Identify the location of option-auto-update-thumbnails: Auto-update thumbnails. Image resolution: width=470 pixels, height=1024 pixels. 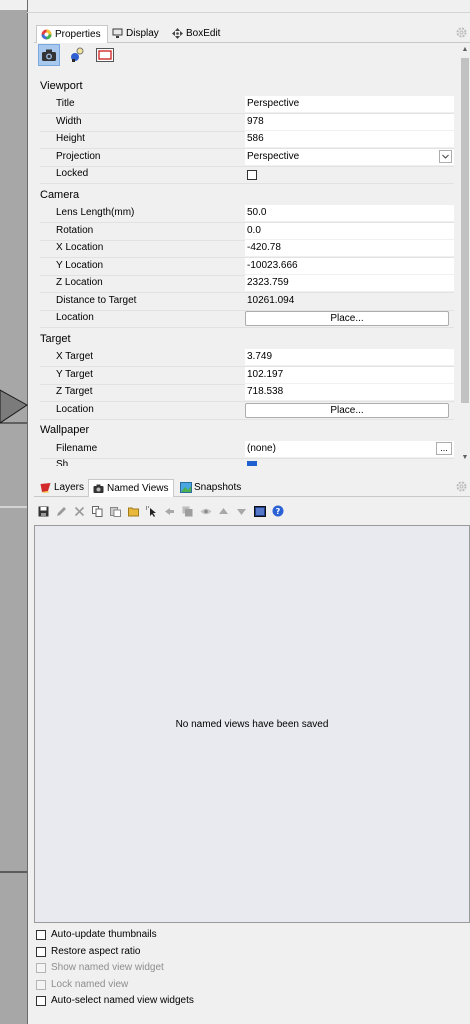
(96, 934).